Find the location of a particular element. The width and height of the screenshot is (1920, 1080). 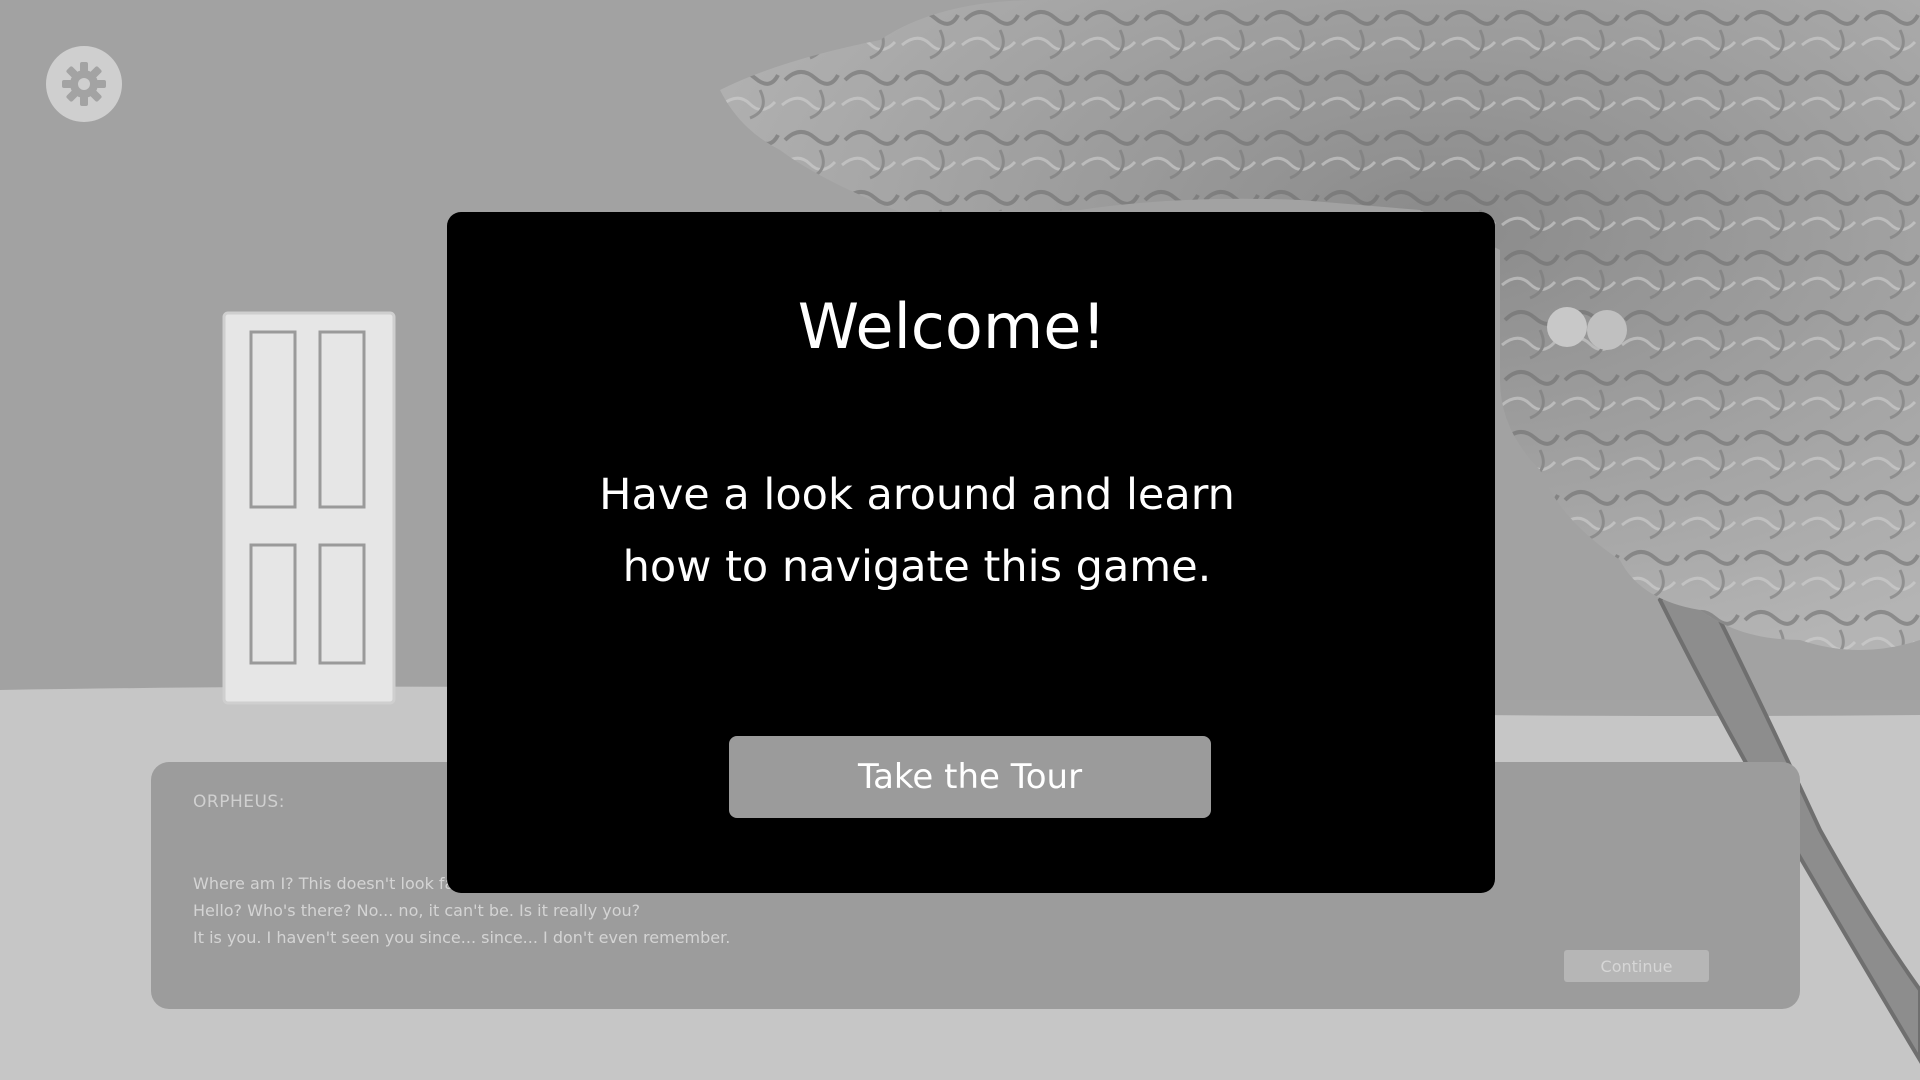

continue-button: Continue is located at coordinates (1636, 966).